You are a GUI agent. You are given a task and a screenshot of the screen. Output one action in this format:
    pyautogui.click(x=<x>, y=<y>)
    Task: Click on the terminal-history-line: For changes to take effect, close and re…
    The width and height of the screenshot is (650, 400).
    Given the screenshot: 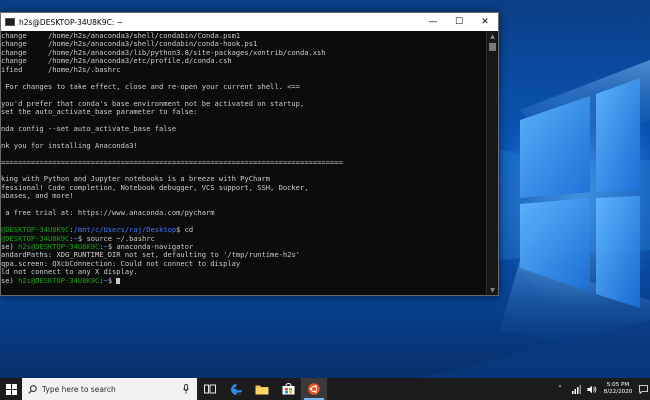 What is the action you would take?
    pyautogui.click(x=150, y=86)
    